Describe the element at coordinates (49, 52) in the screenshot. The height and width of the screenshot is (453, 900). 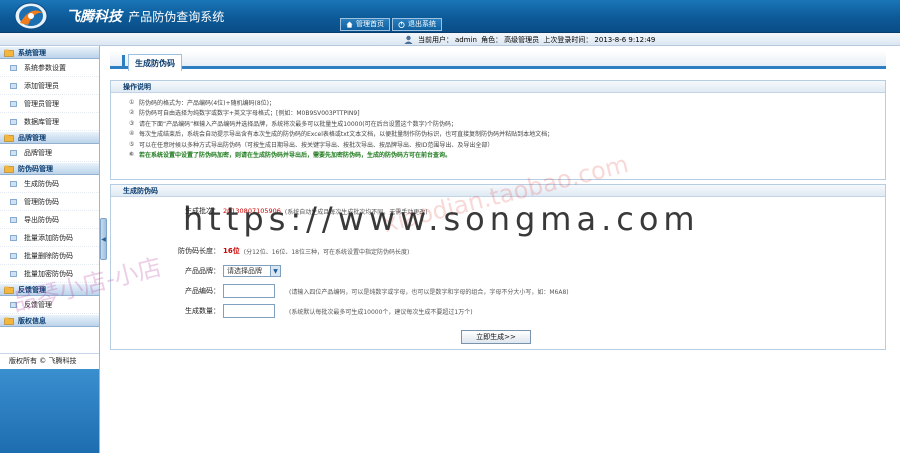
I see `sidebar-group-system: 系统管理` at that location.